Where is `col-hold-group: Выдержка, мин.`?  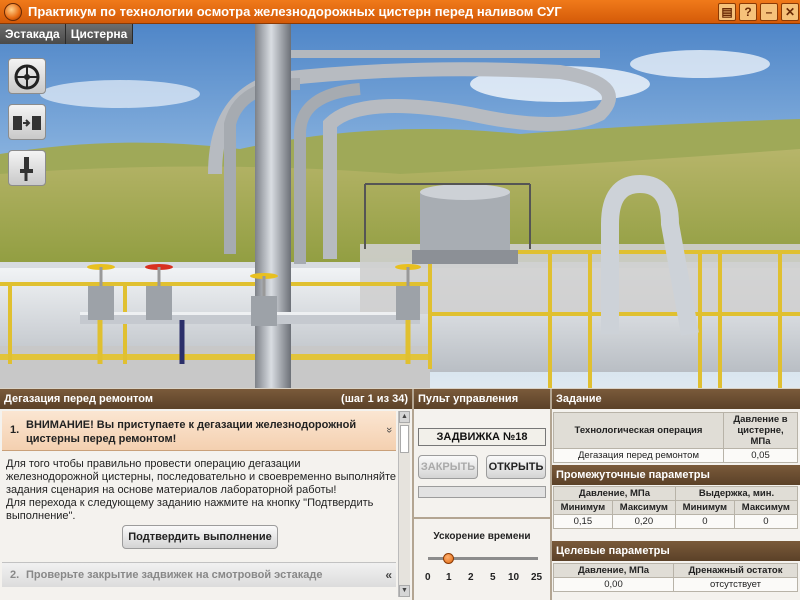 col-hold-group: Выдержка, мин. is located at coordinates (736, 493).